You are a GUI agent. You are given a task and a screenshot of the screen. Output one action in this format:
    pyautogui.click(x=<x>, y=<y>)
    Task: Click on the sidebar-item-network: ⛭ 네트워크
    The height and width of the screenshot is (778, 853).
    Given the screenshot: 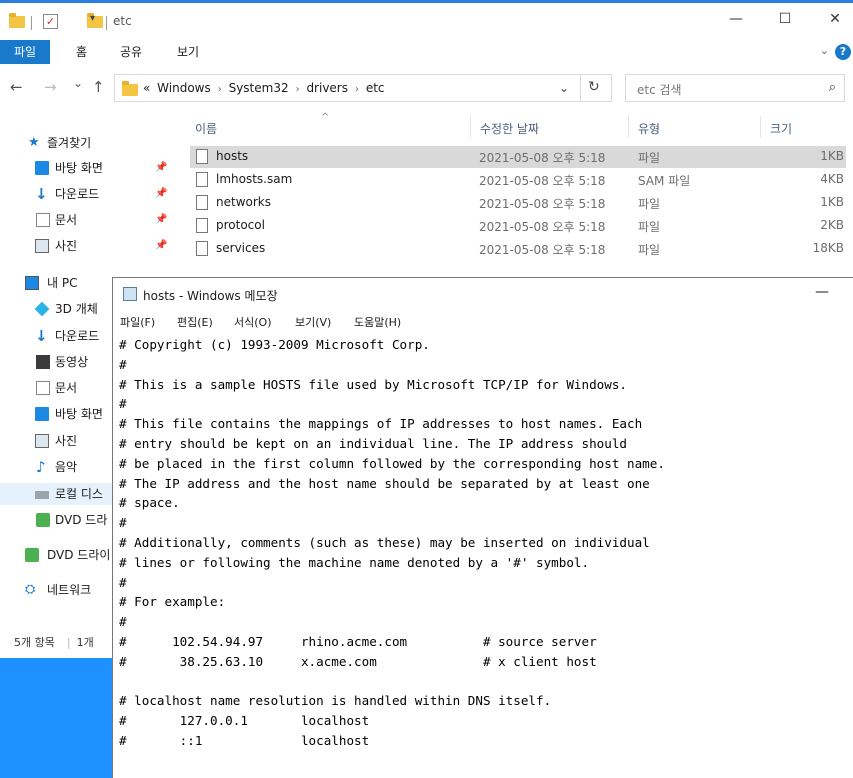 What is the action you would take?
    pyautogui.click(x=56, y=590)
    